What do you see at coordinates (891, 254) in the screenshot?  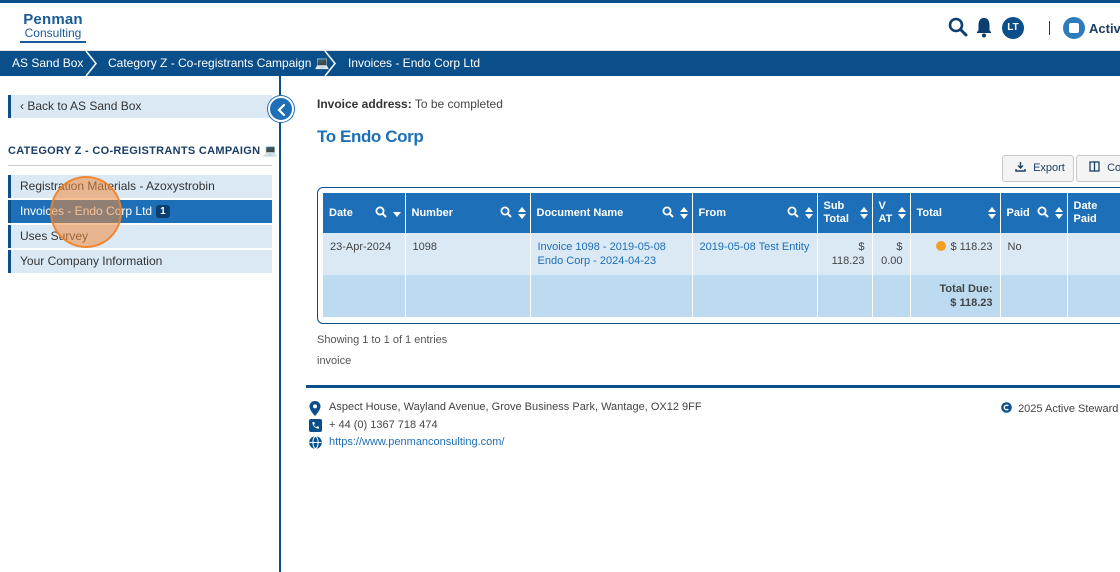 I see `cell-vat: $ 0.00` at bounding box center [891, 254].